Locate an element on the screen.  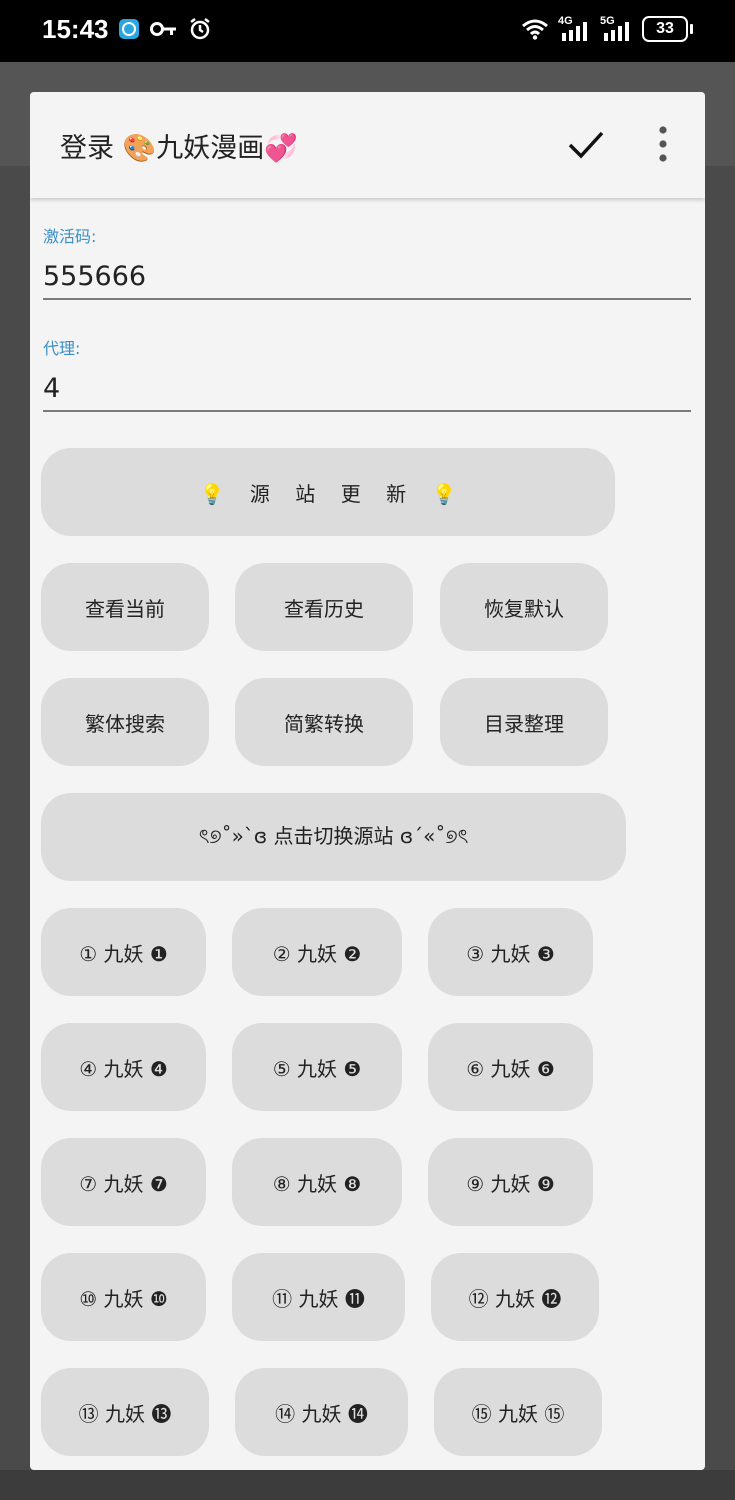
traditional-search-button: 繁体搜索 is located at coordinates (125, 722).